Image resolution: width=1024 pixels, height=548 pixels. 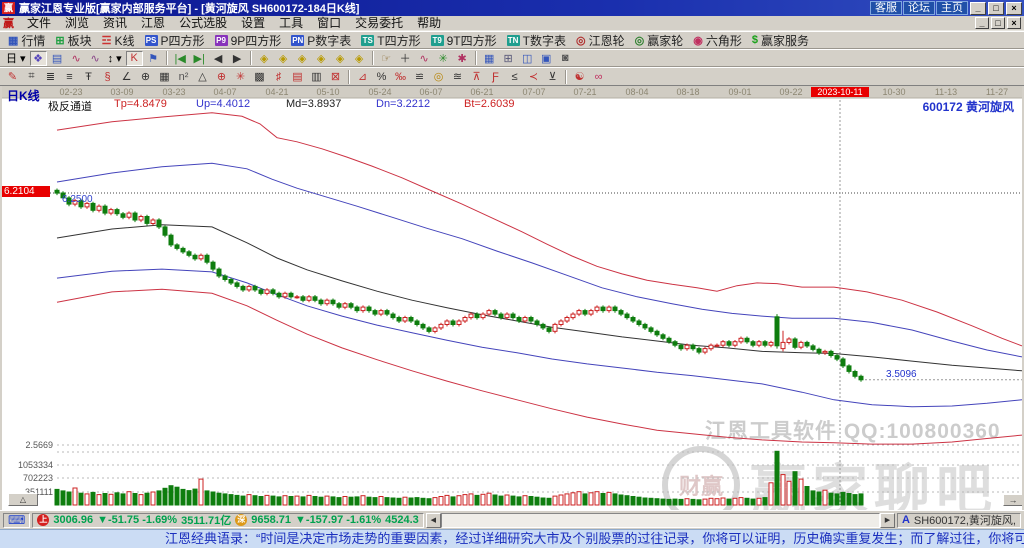 What do you see at coordinates (919, 8) in the screenshot?
I see `titlebar-link-forum: 论坛` at bounding box center [919, 8].